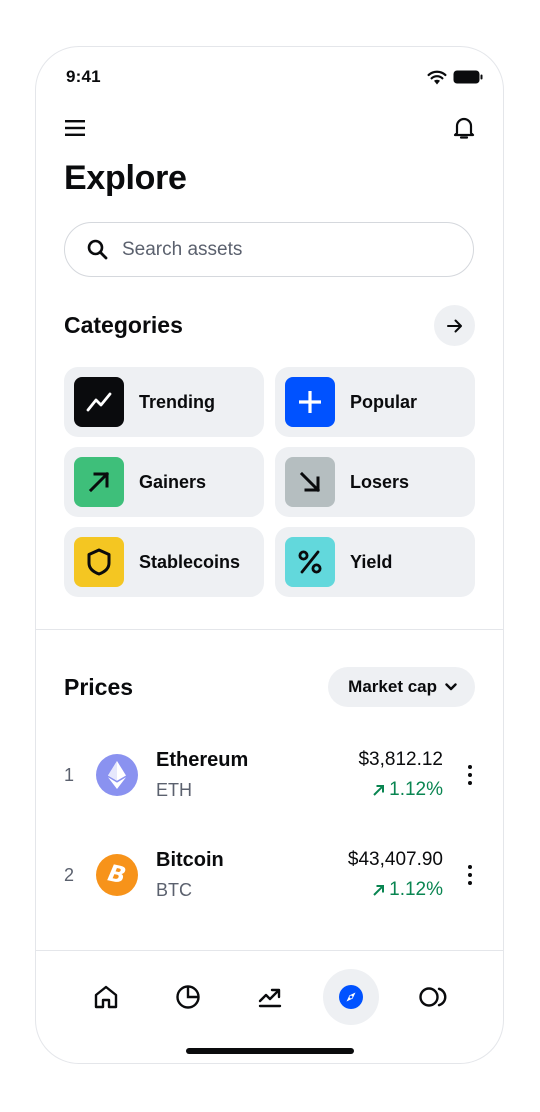  I want to click on category-popular: Popular, so click(375, 402).